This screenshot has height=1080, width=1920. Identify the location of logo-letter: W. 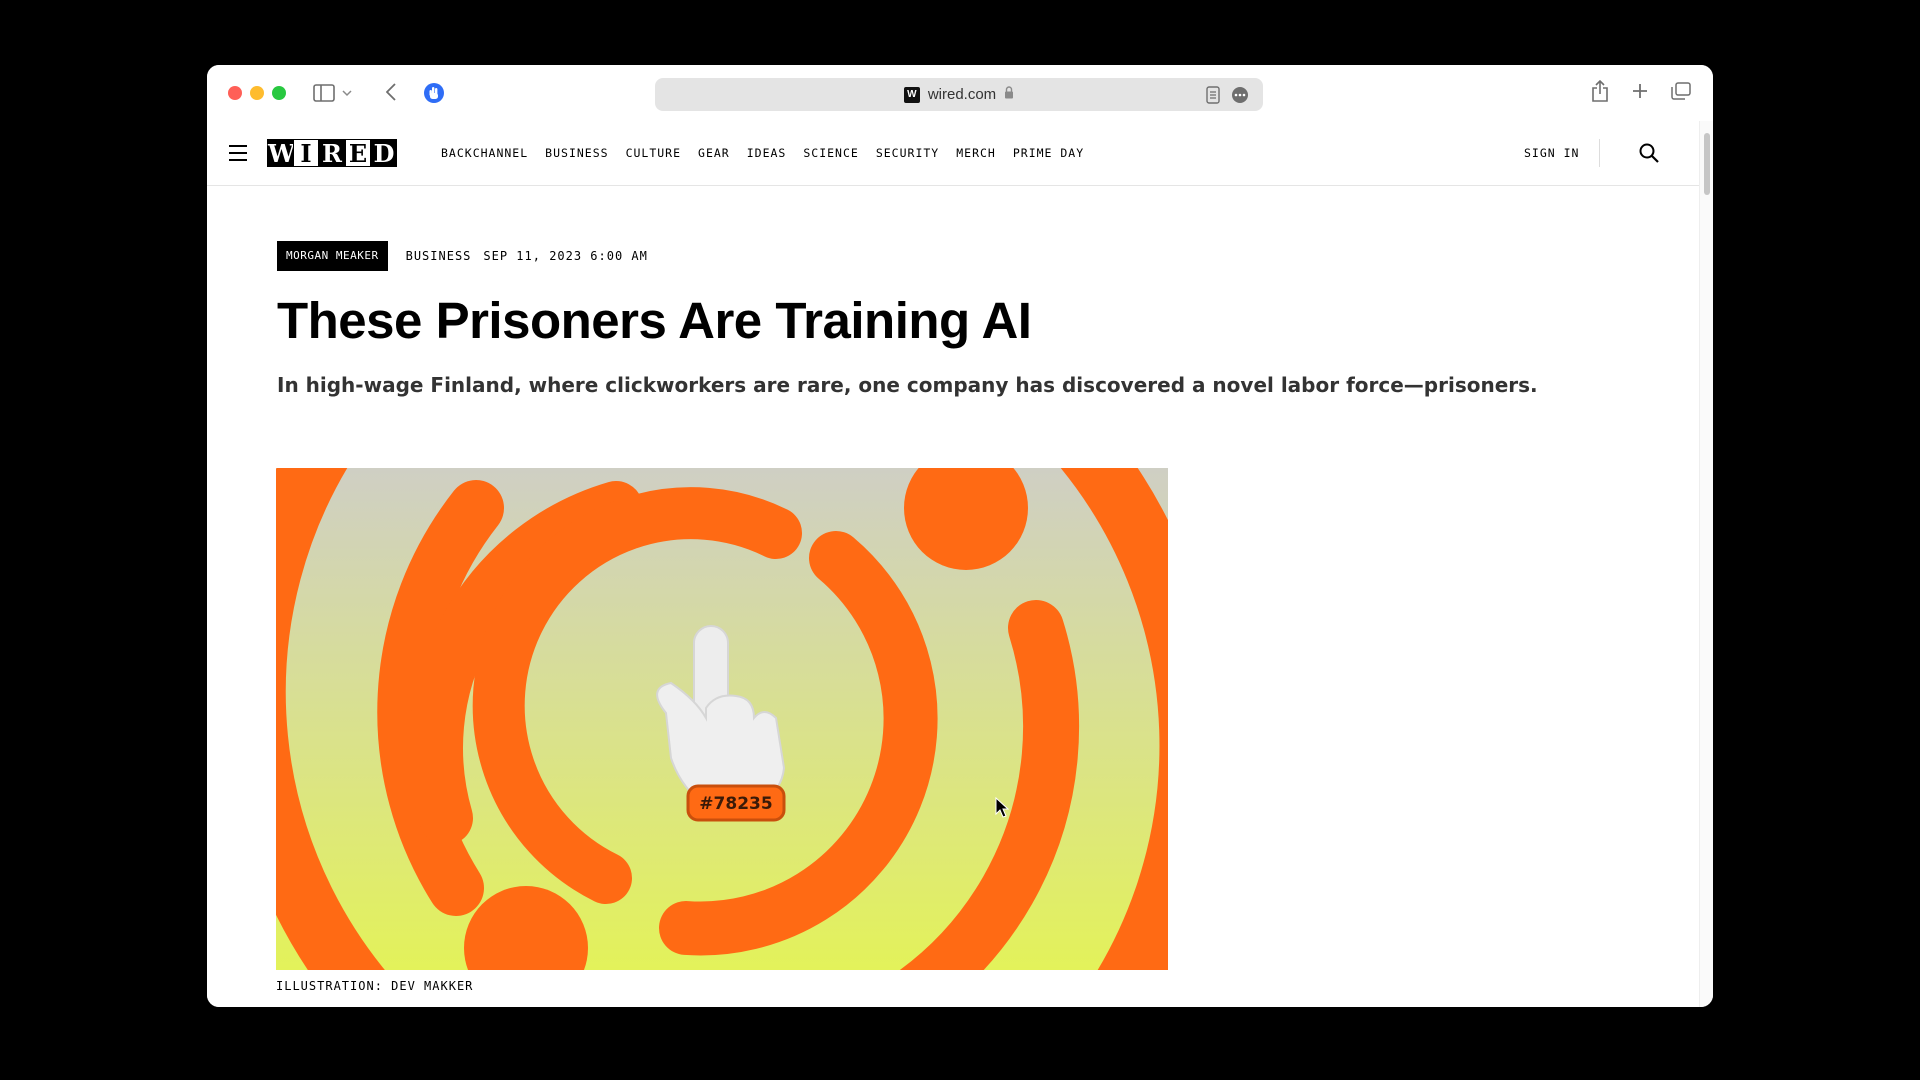
(281, 153).